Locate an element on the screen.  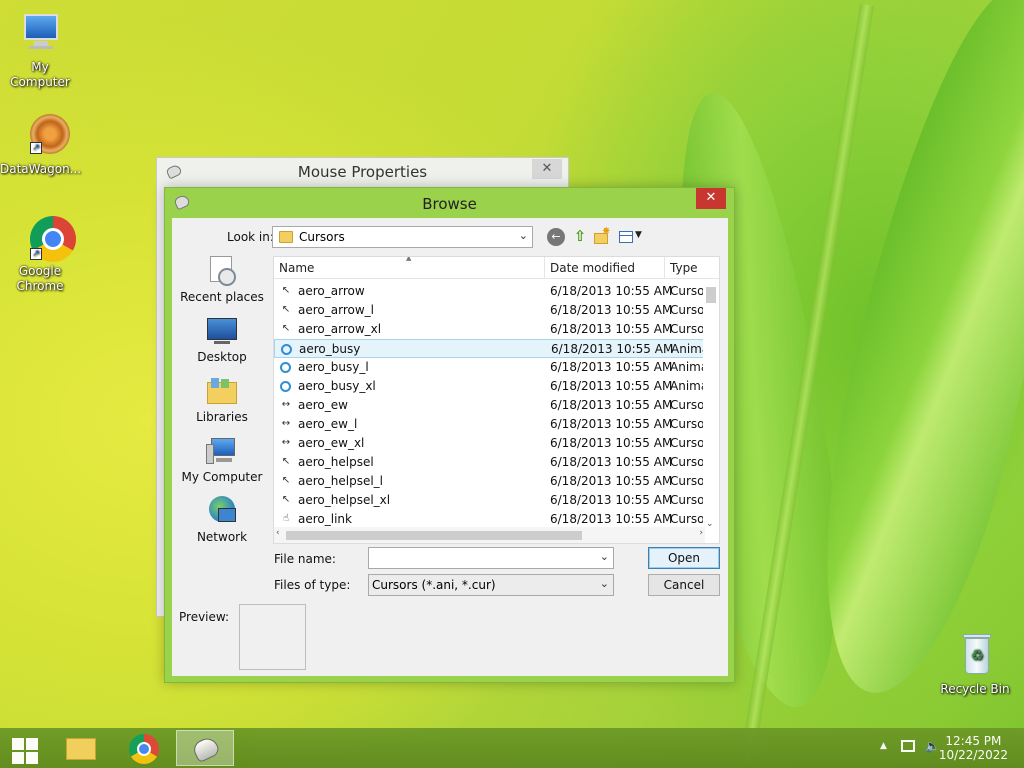
file-row: ↔ aero_ew_xl 6/18/2013 10:55 AM Cursor is located at coordinates (496, 443).